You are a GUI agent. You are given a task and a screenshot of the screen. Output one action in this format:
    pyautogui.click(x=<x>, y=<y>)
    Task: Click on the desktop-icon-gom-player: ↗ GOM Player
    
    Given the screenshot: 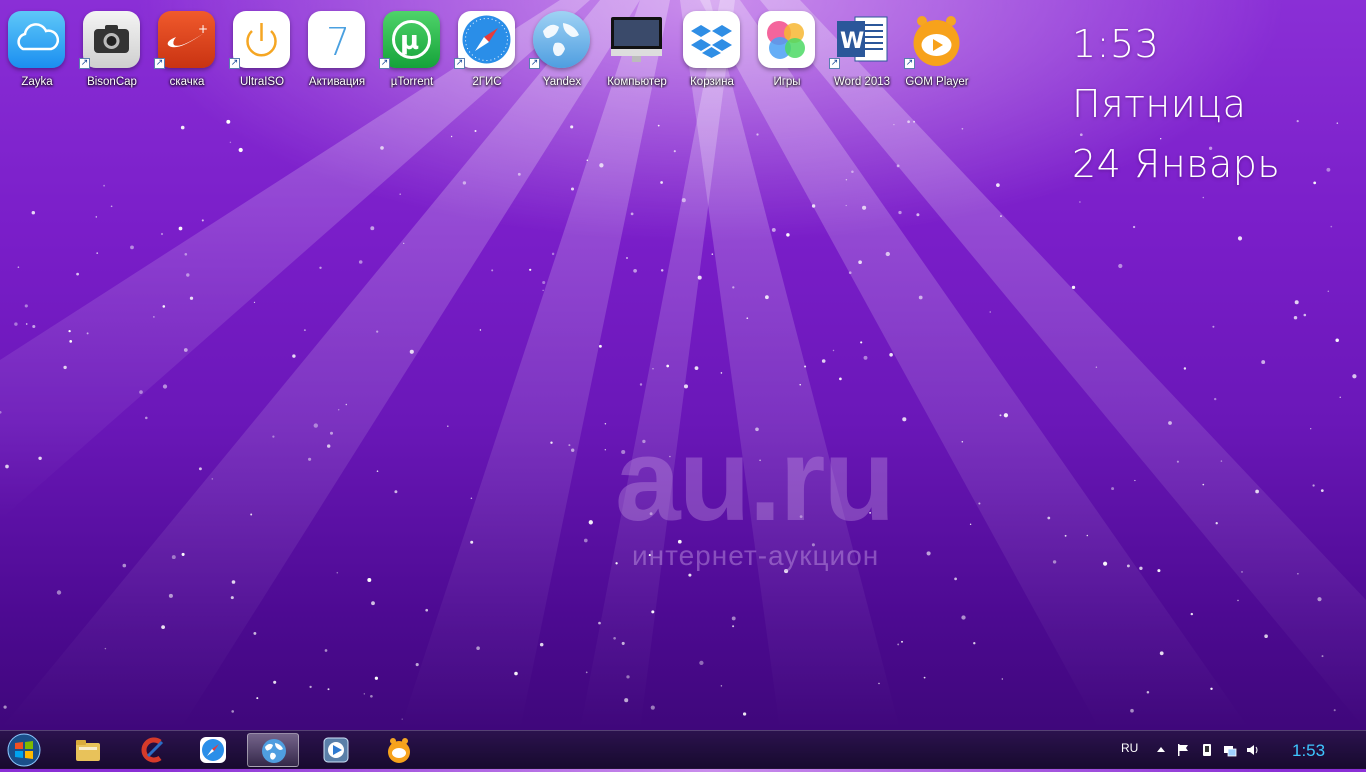 What is the action you would take?
    pyautogui.click(x=937, y=50)
    